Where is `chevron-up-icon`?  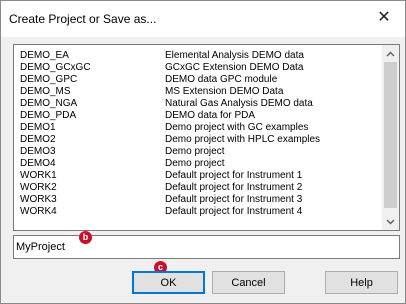
chevron-up-icon is located at coordinates (390, 53).